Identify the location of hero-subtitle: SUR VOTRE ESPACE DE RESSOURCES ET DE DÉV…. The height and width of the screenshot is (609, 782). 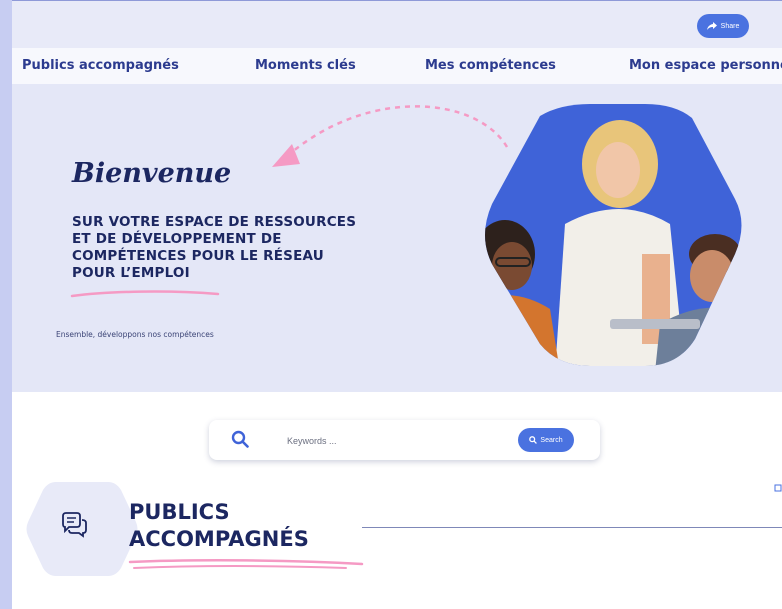
(242, 248).